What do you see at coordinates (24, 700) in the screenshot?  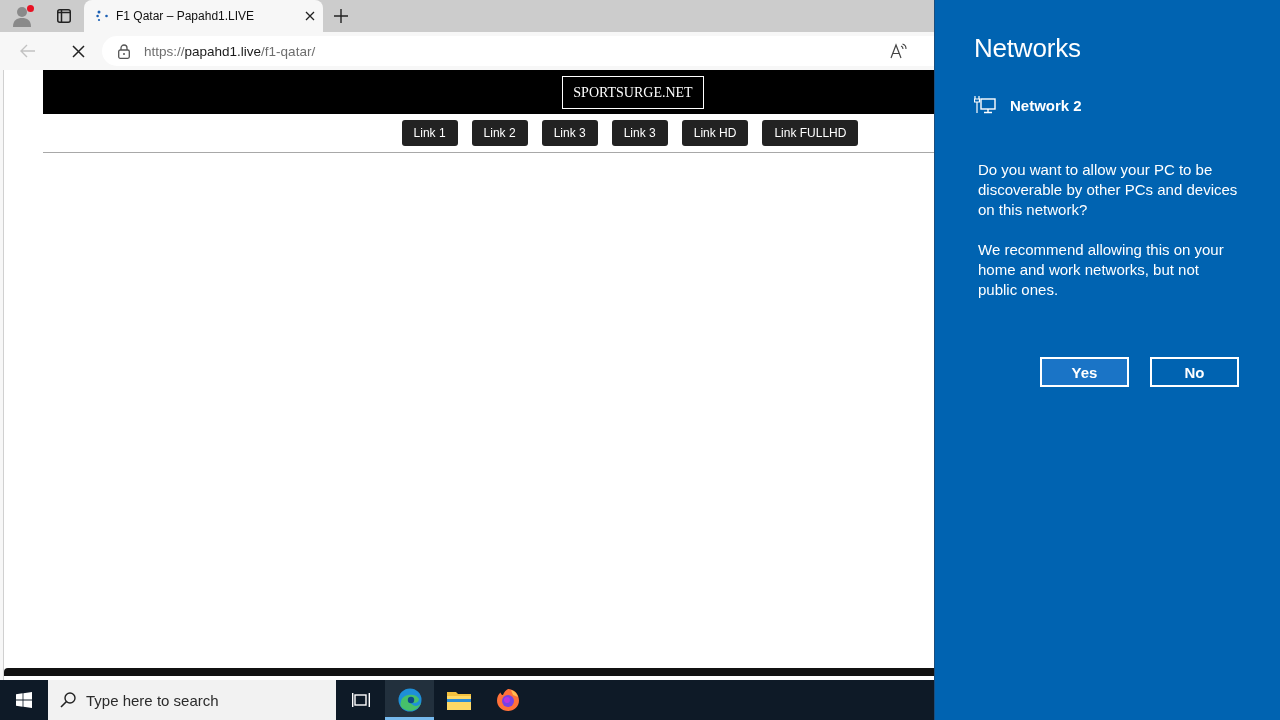 I see `start-icon` at bounding box center [24, 700].